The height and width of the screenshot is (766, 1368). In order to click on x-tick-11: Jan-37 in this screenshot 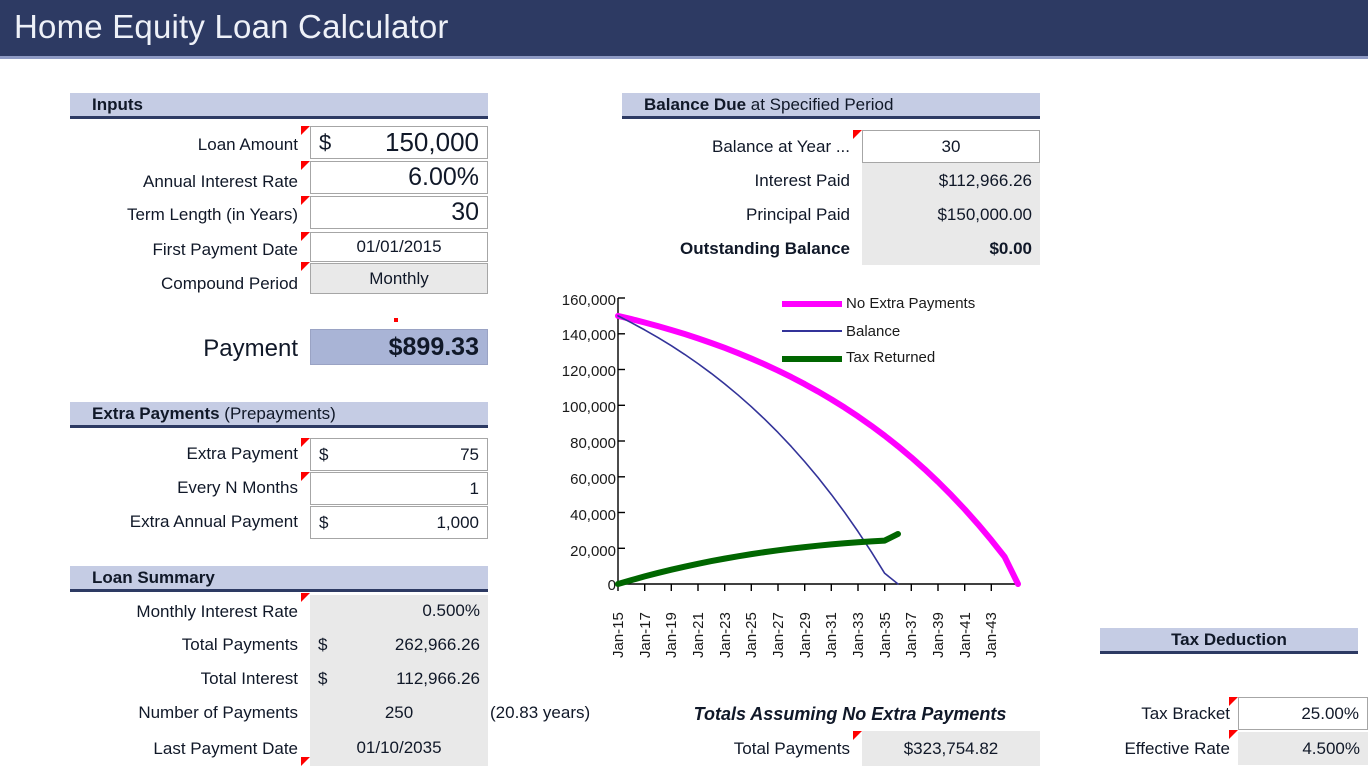, I will do `click(911, 635)`.